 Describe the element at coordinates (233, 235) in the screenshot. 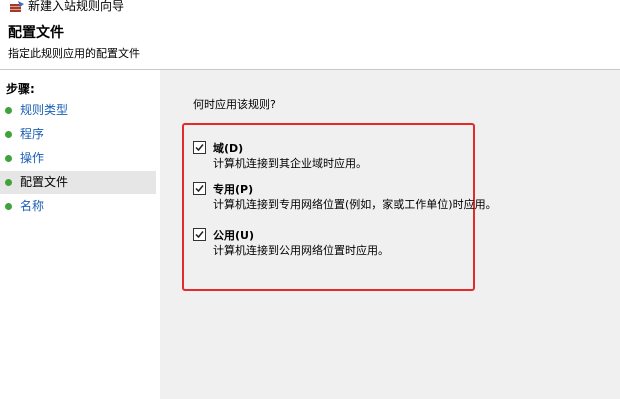

I see `public-label: 公用(U)` at that location.